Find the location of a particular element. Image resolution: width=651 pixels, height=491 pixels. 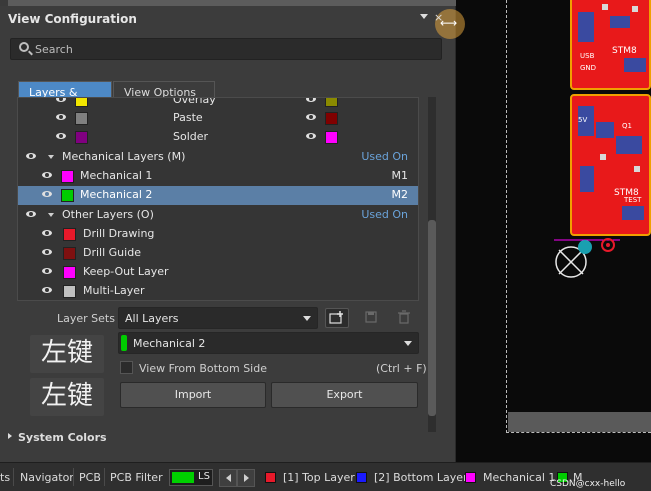

view-from-bottom-checkbox is located at coordinates (126, 367).